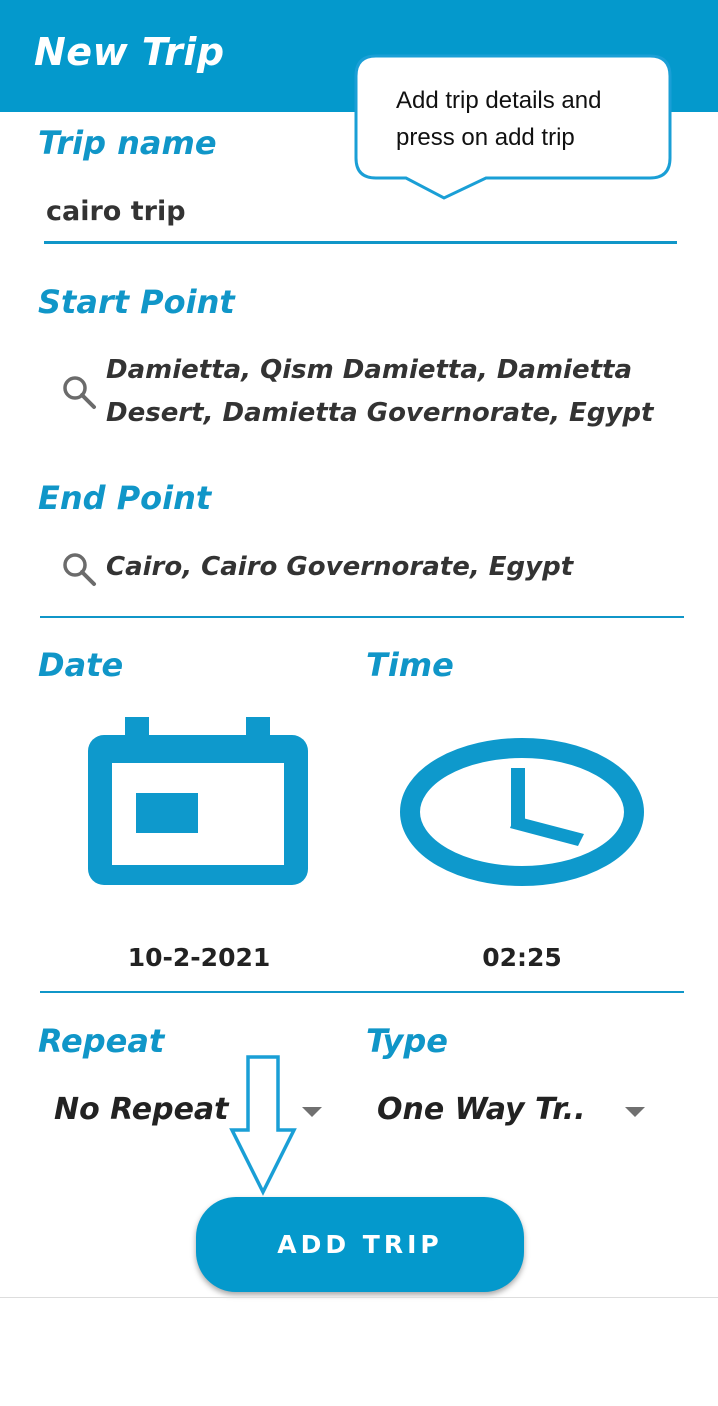  Describe the element at coordinates (127, 143) in the screenshot. I see `trip-name-label: Trip name` at that location.